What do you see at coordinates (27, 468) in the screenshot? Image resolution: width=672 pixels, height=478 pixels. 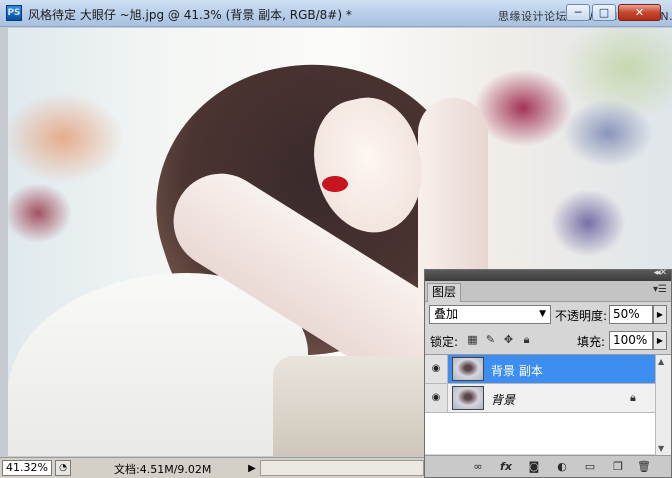 I see `zoom-level-field: 41.32%` at bounding box center [27, 468].